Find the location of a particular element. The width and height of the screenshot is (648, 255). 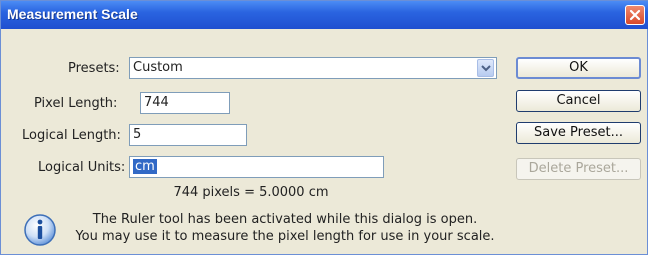

close-button is located at coordinates (635, 15).